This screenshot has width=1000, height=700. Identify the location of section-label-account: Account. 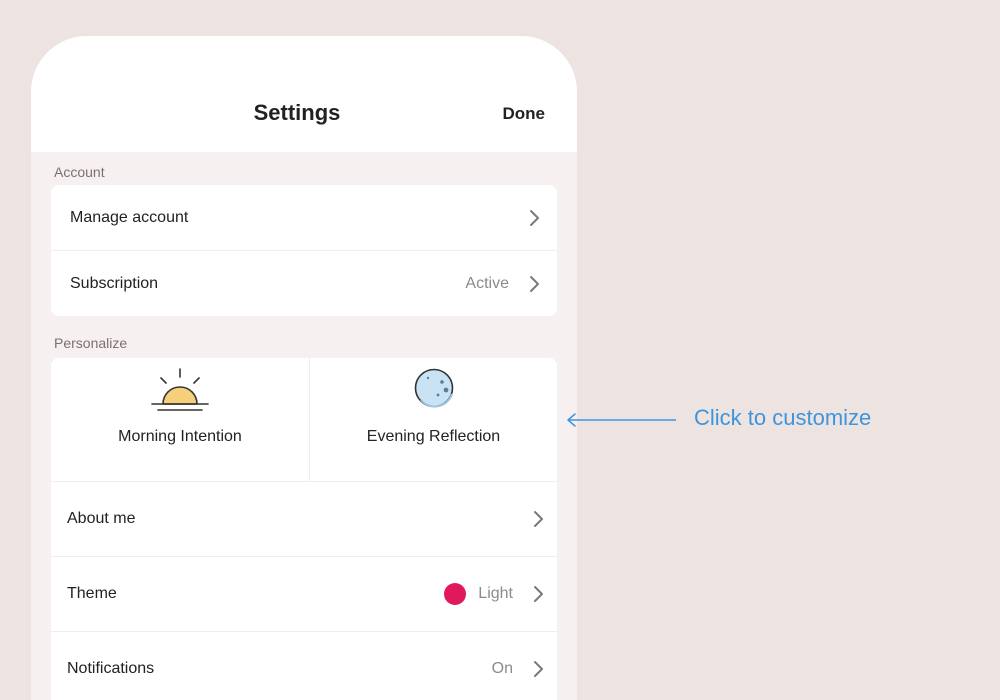
(79, 172).